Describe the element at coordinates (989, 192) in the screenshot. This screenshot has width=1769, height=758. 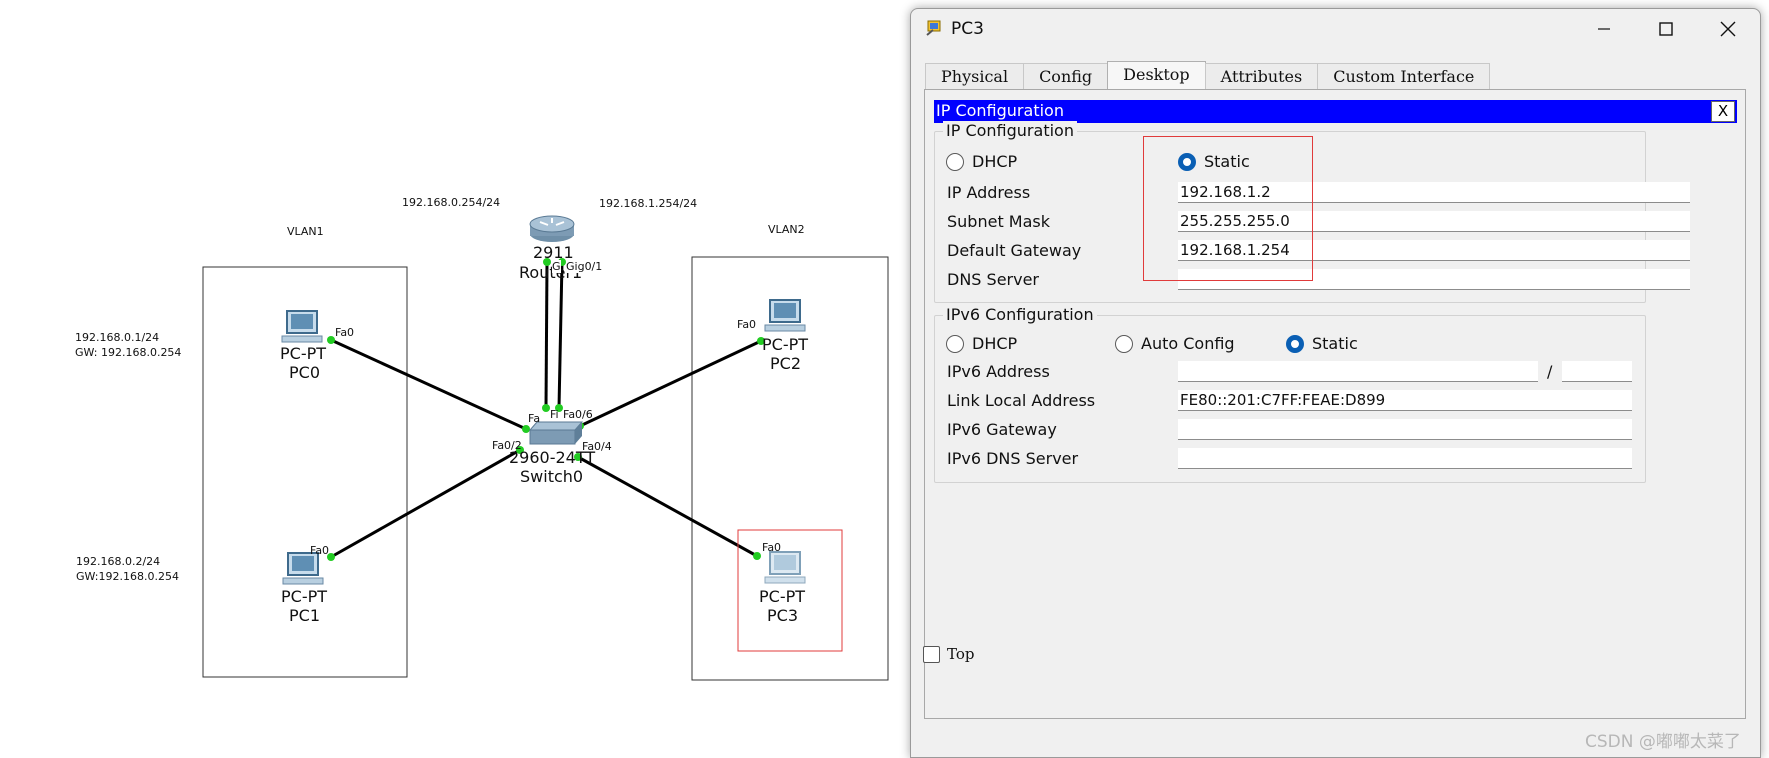
I see `ip-address-label: IP Address` at that location.